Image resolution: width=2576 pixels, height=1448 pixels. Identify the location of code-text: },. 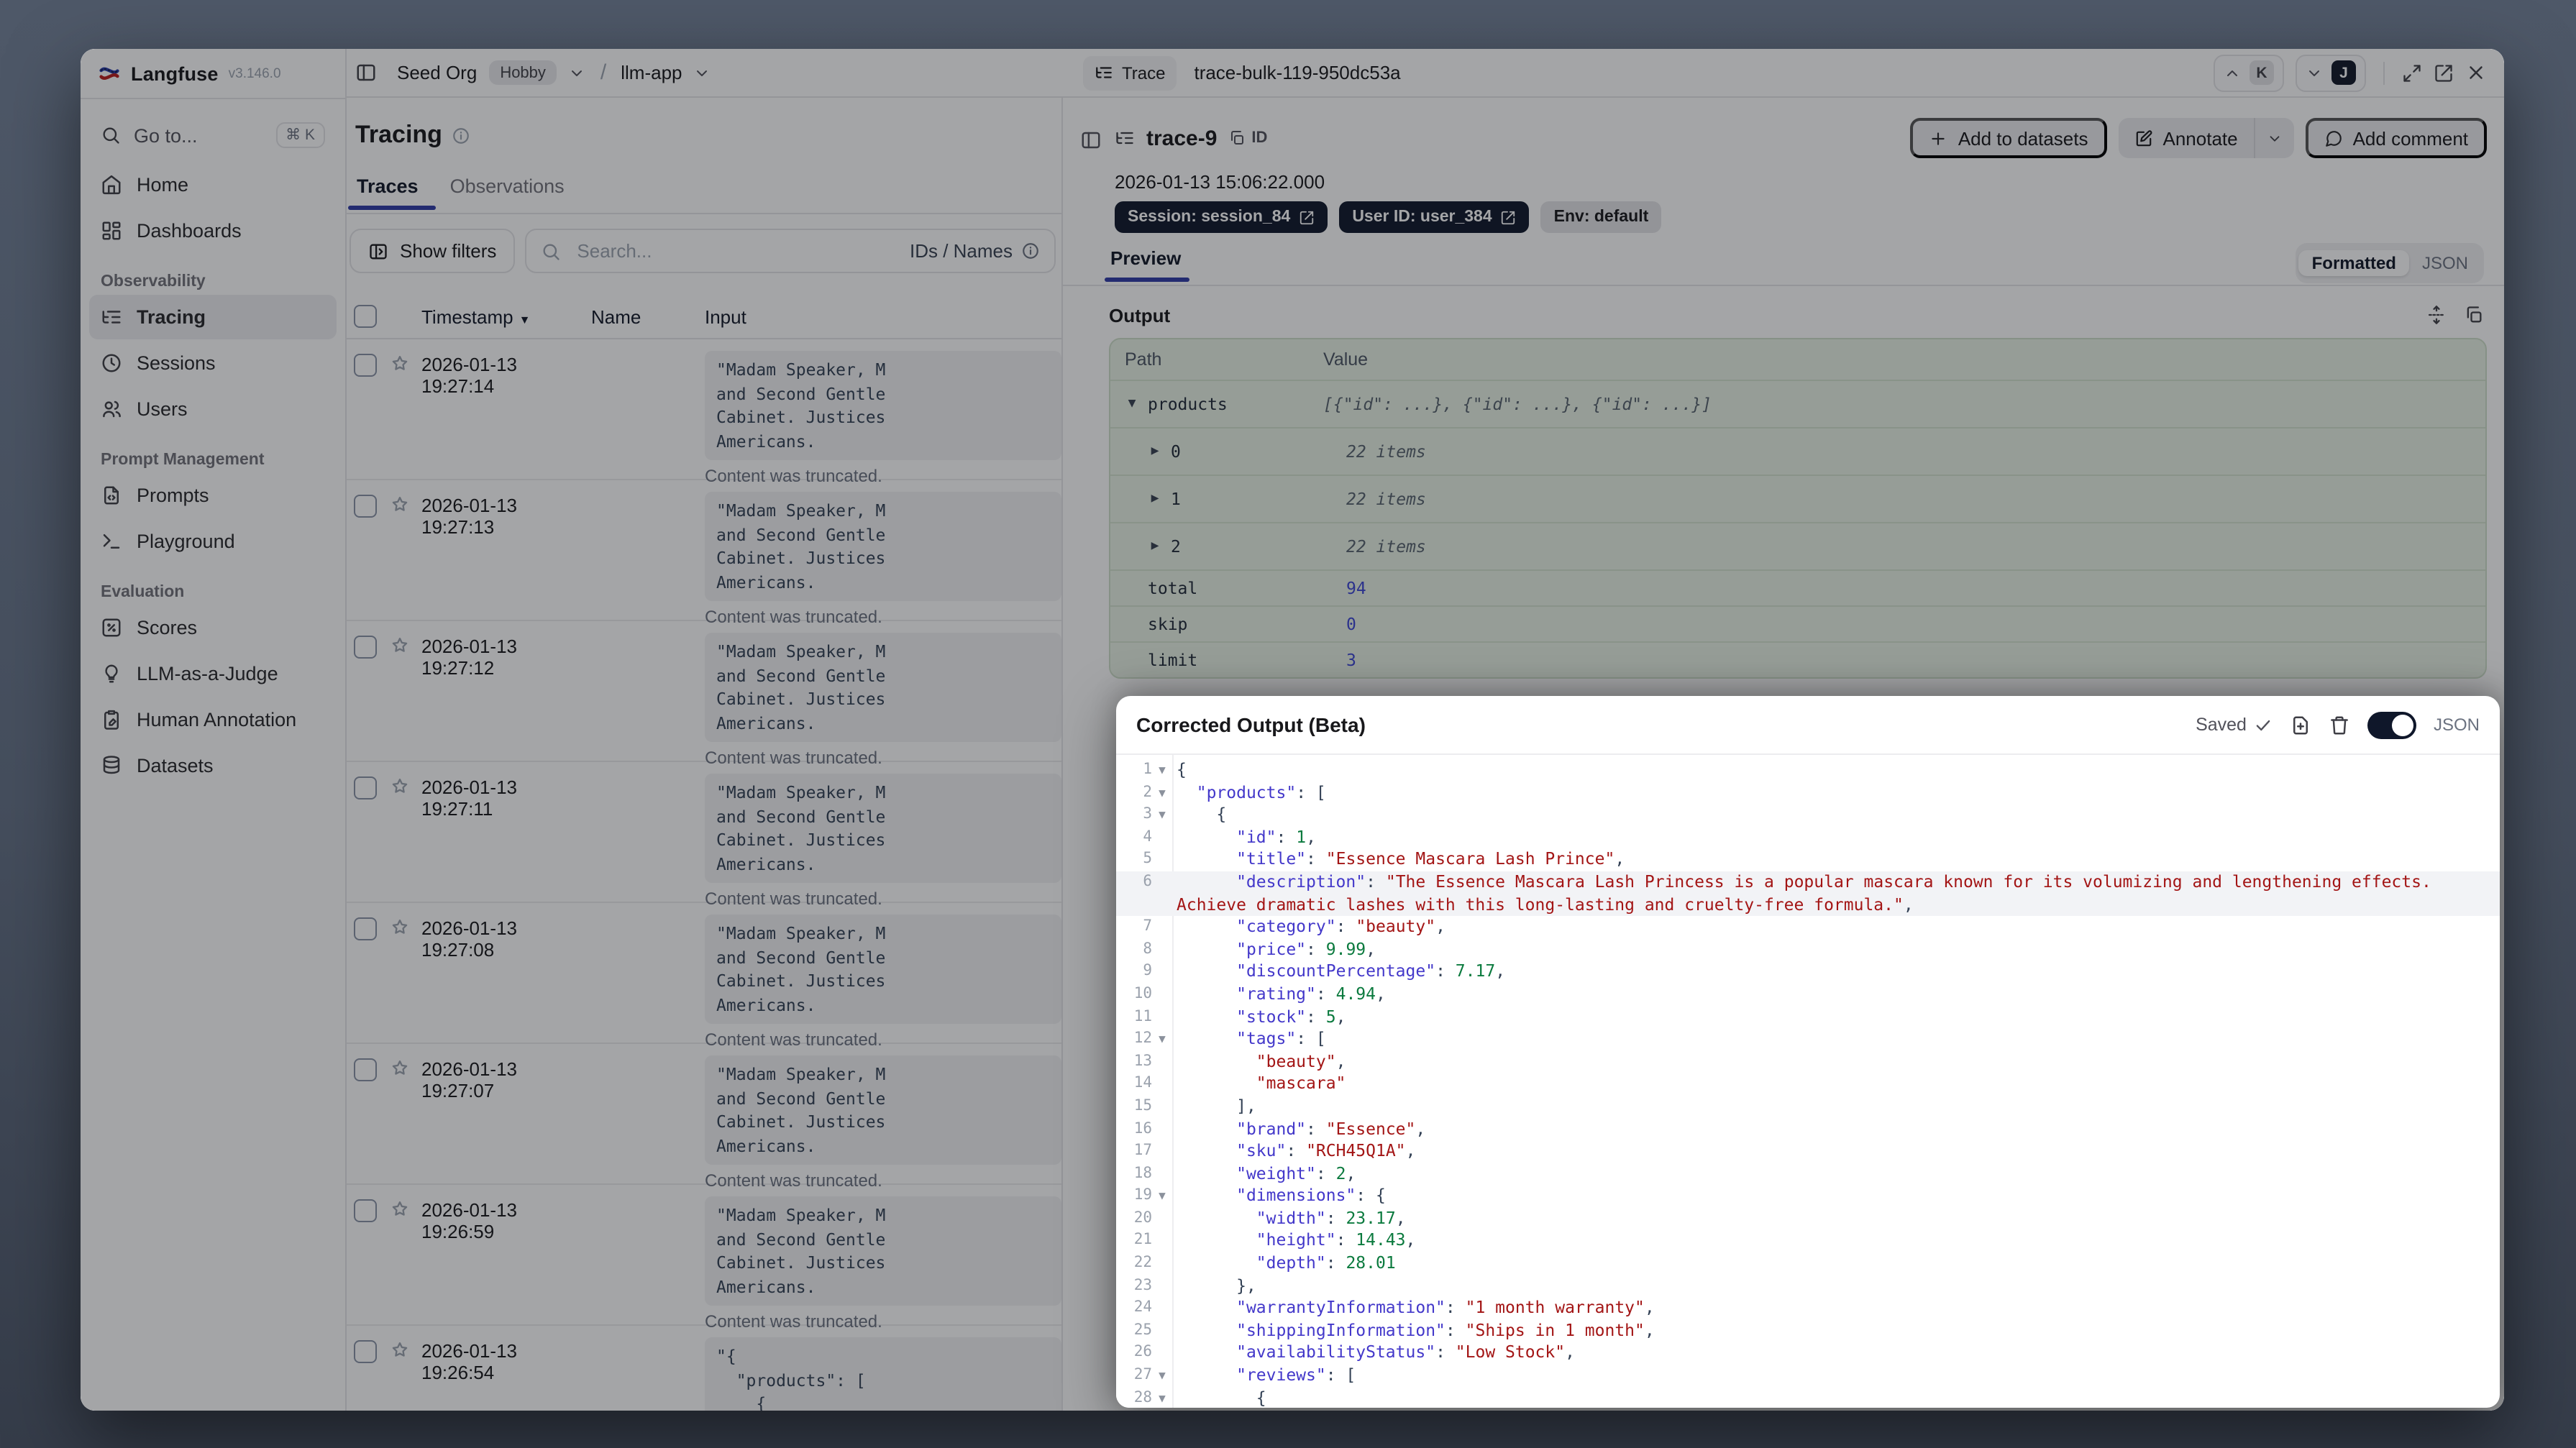
(1216, 1285).